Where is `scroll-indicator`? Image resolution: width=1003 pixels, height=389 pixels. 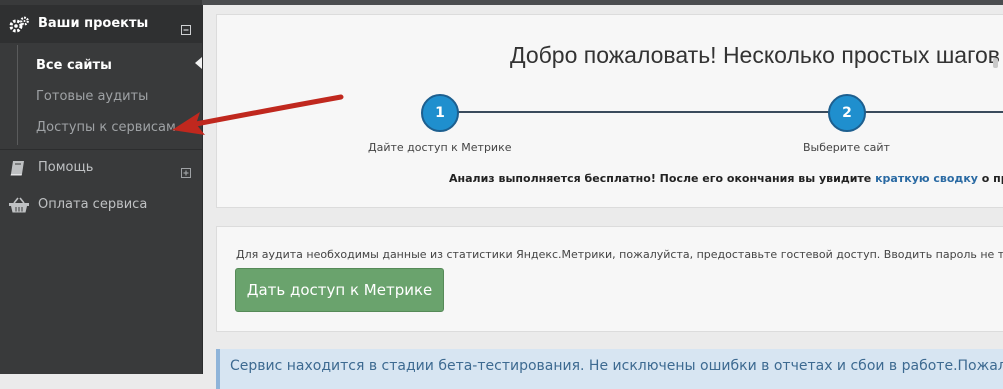
scroll-indicator is located at coordinates (995, 63).